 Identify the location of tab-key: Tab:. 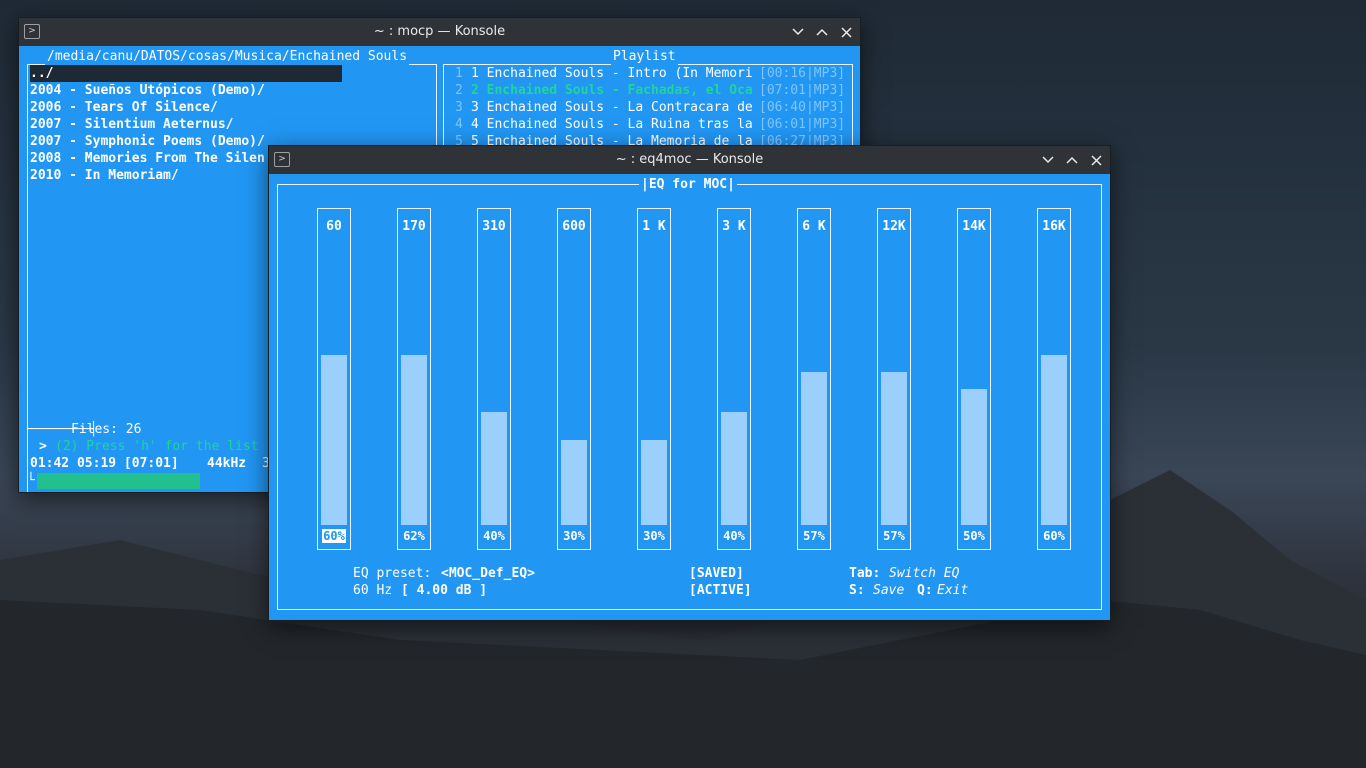
(865, 573).